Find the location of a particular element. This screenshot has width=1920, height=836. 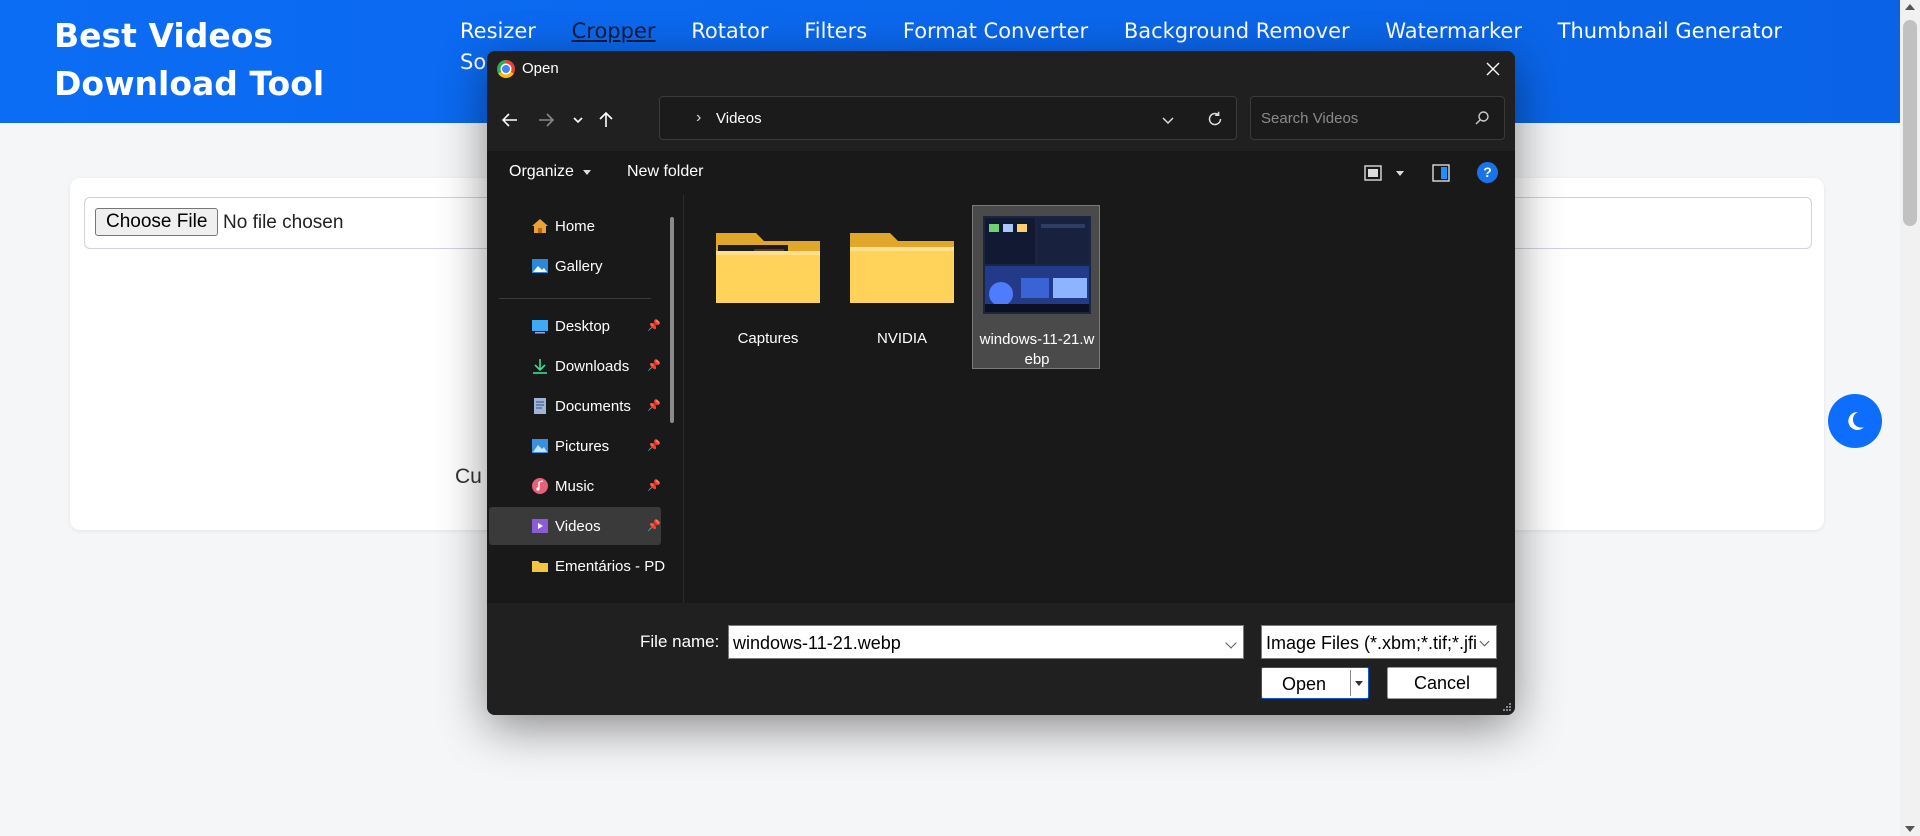

forward-button is located at coordinates (546, 120).